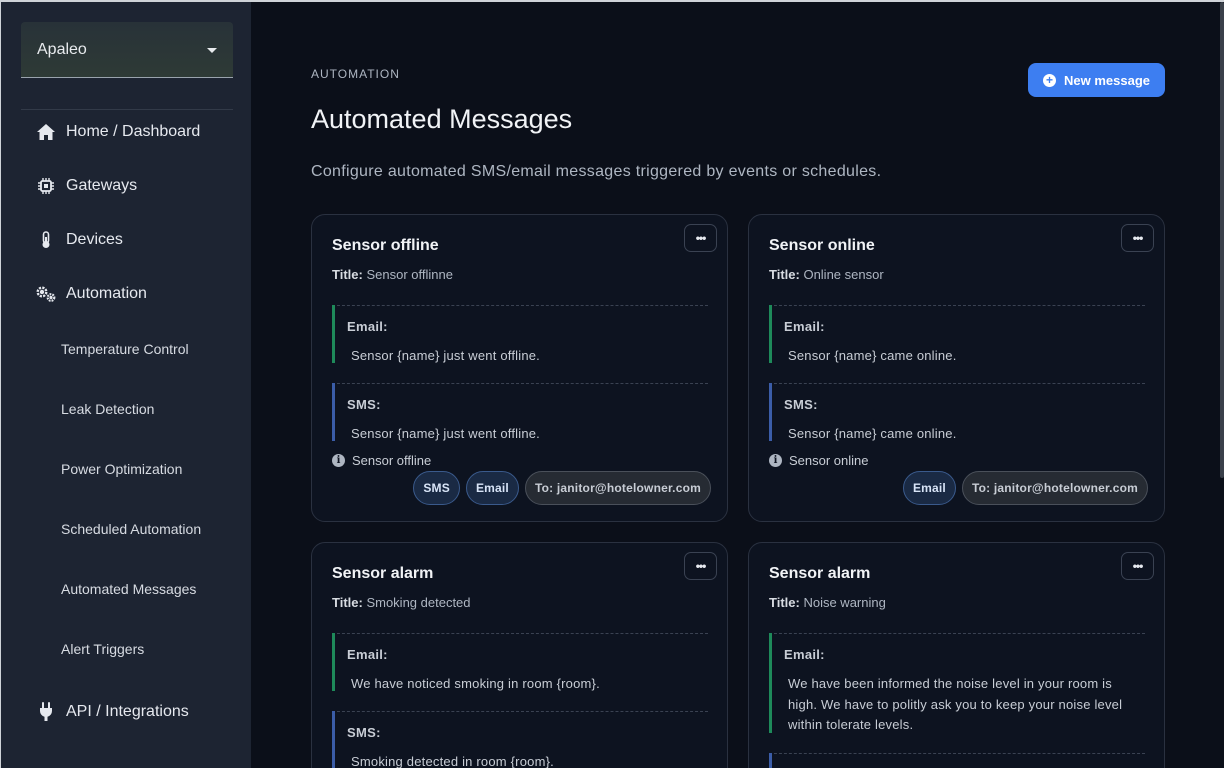 The width and height of the screenshot is (1224, 768). I want to click on sidebar-subitem-automated-messages: Automated Messages, so click(128, 589).